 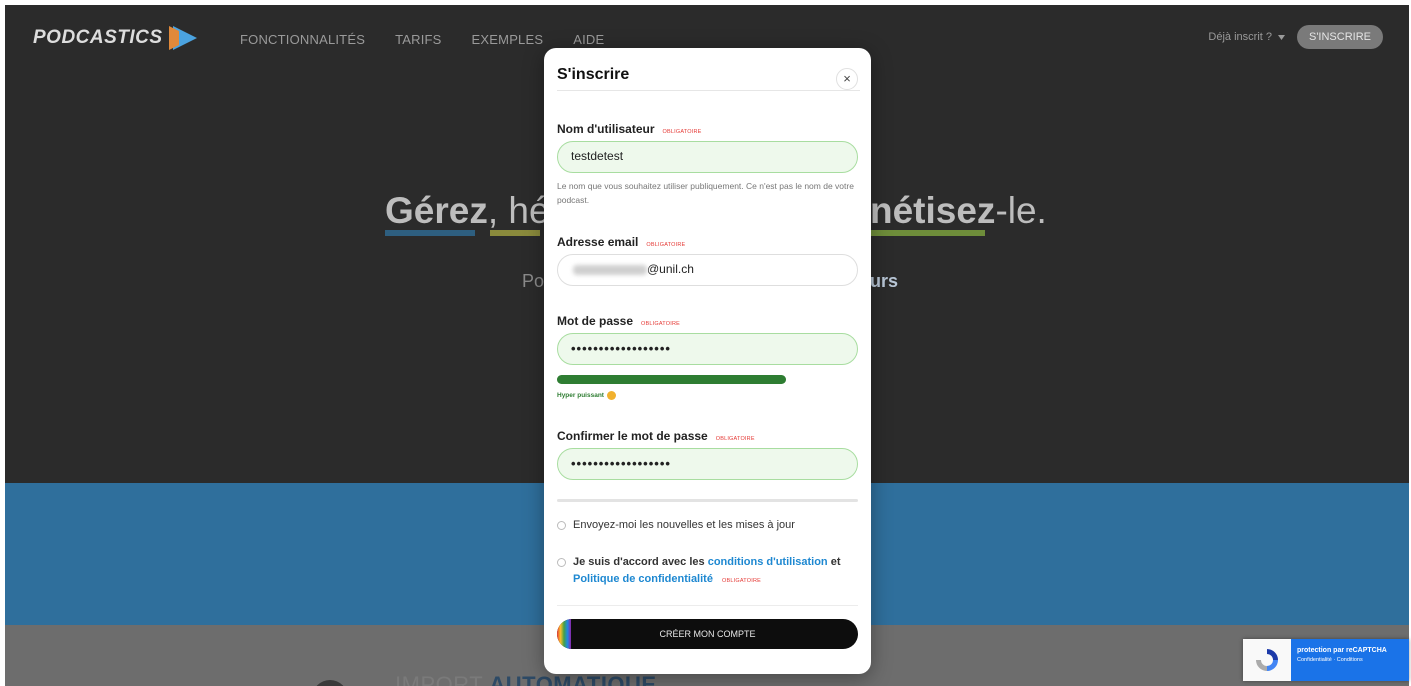 I want to click on privacy-link: Politique de confidentialité, so click(x=643, y=579).